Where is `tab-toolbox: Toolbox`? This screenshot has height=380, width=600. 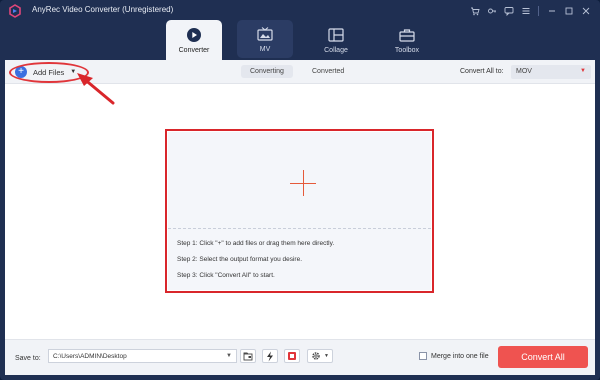 tab-toolbox: Toolbox is located at coordinates (407, 40).